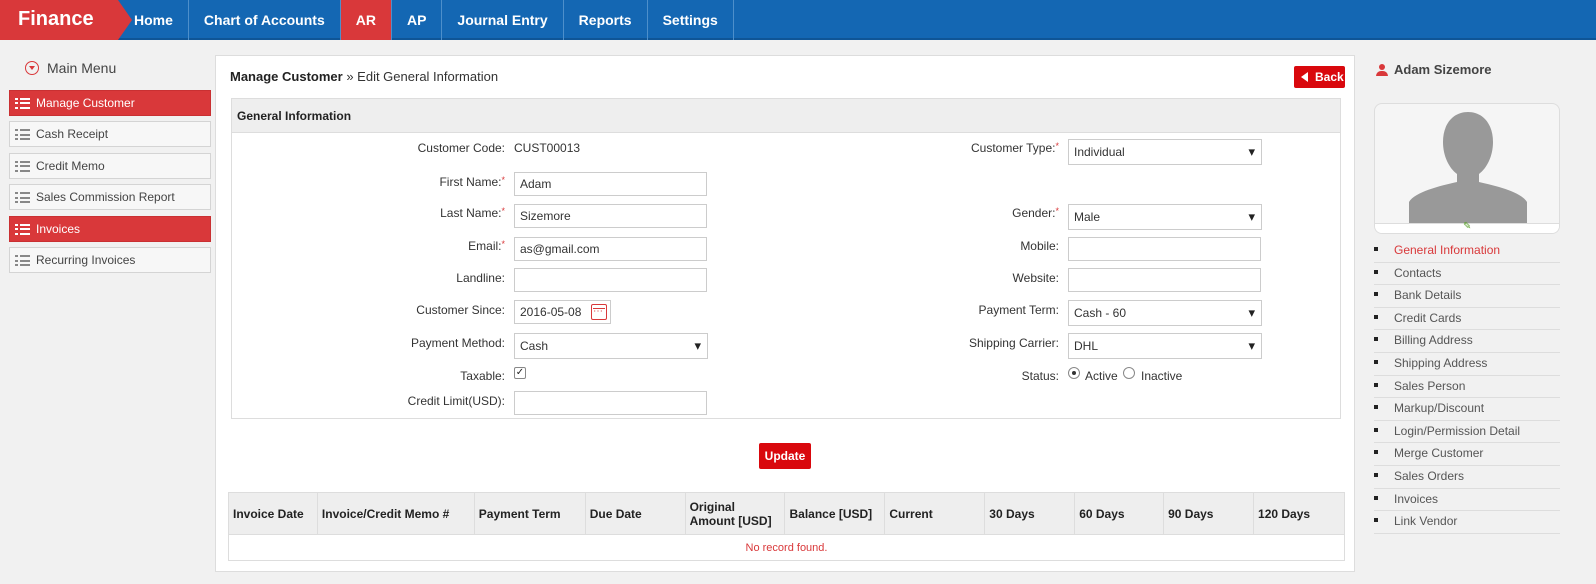  I want to click on update-button: Update, so click(785, 456).